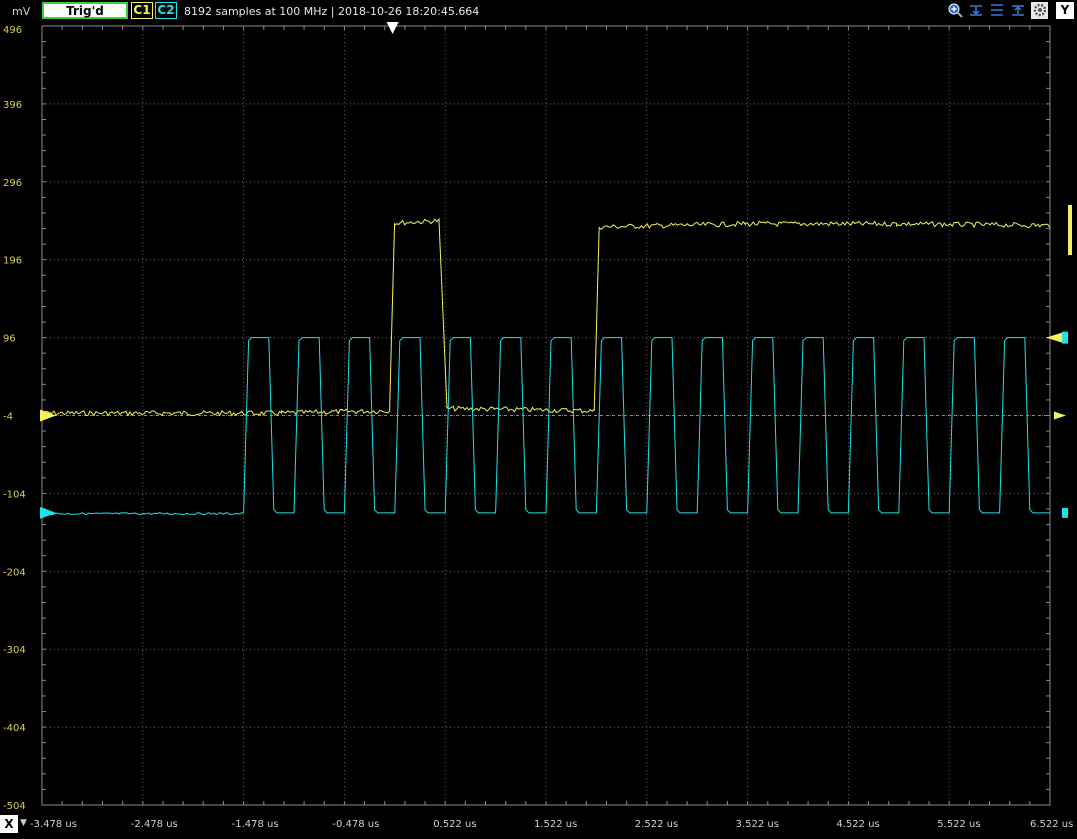 This screenshot has width=1077, height=839. I want to click on x-tick-label: -1.478 us, so click(255, 824).